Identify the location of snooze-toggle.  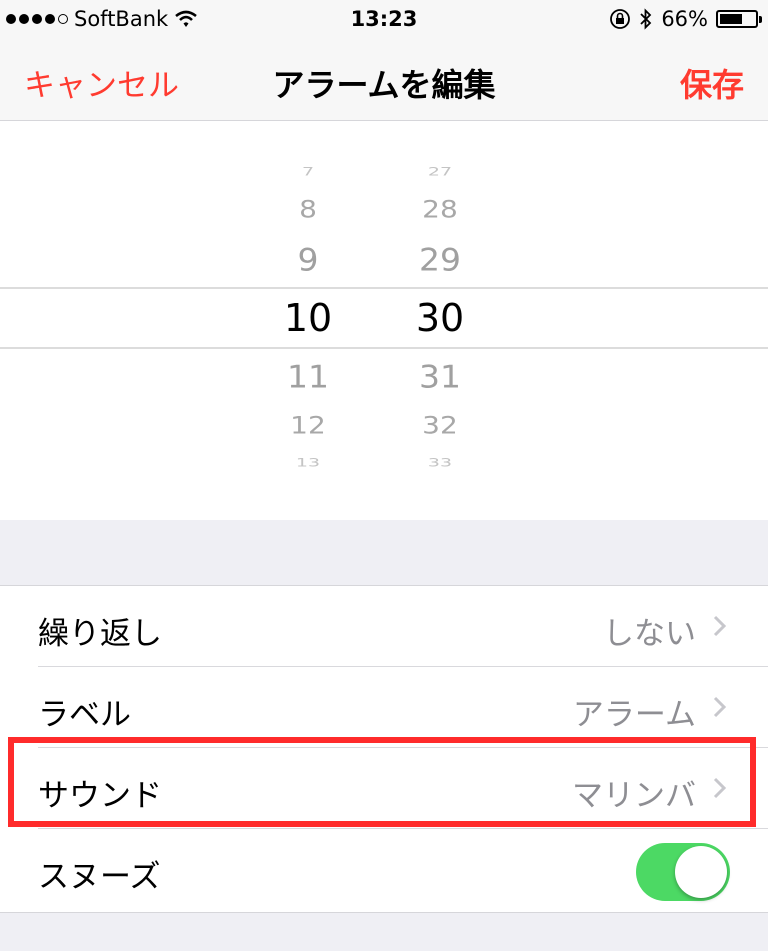
(683, 872).